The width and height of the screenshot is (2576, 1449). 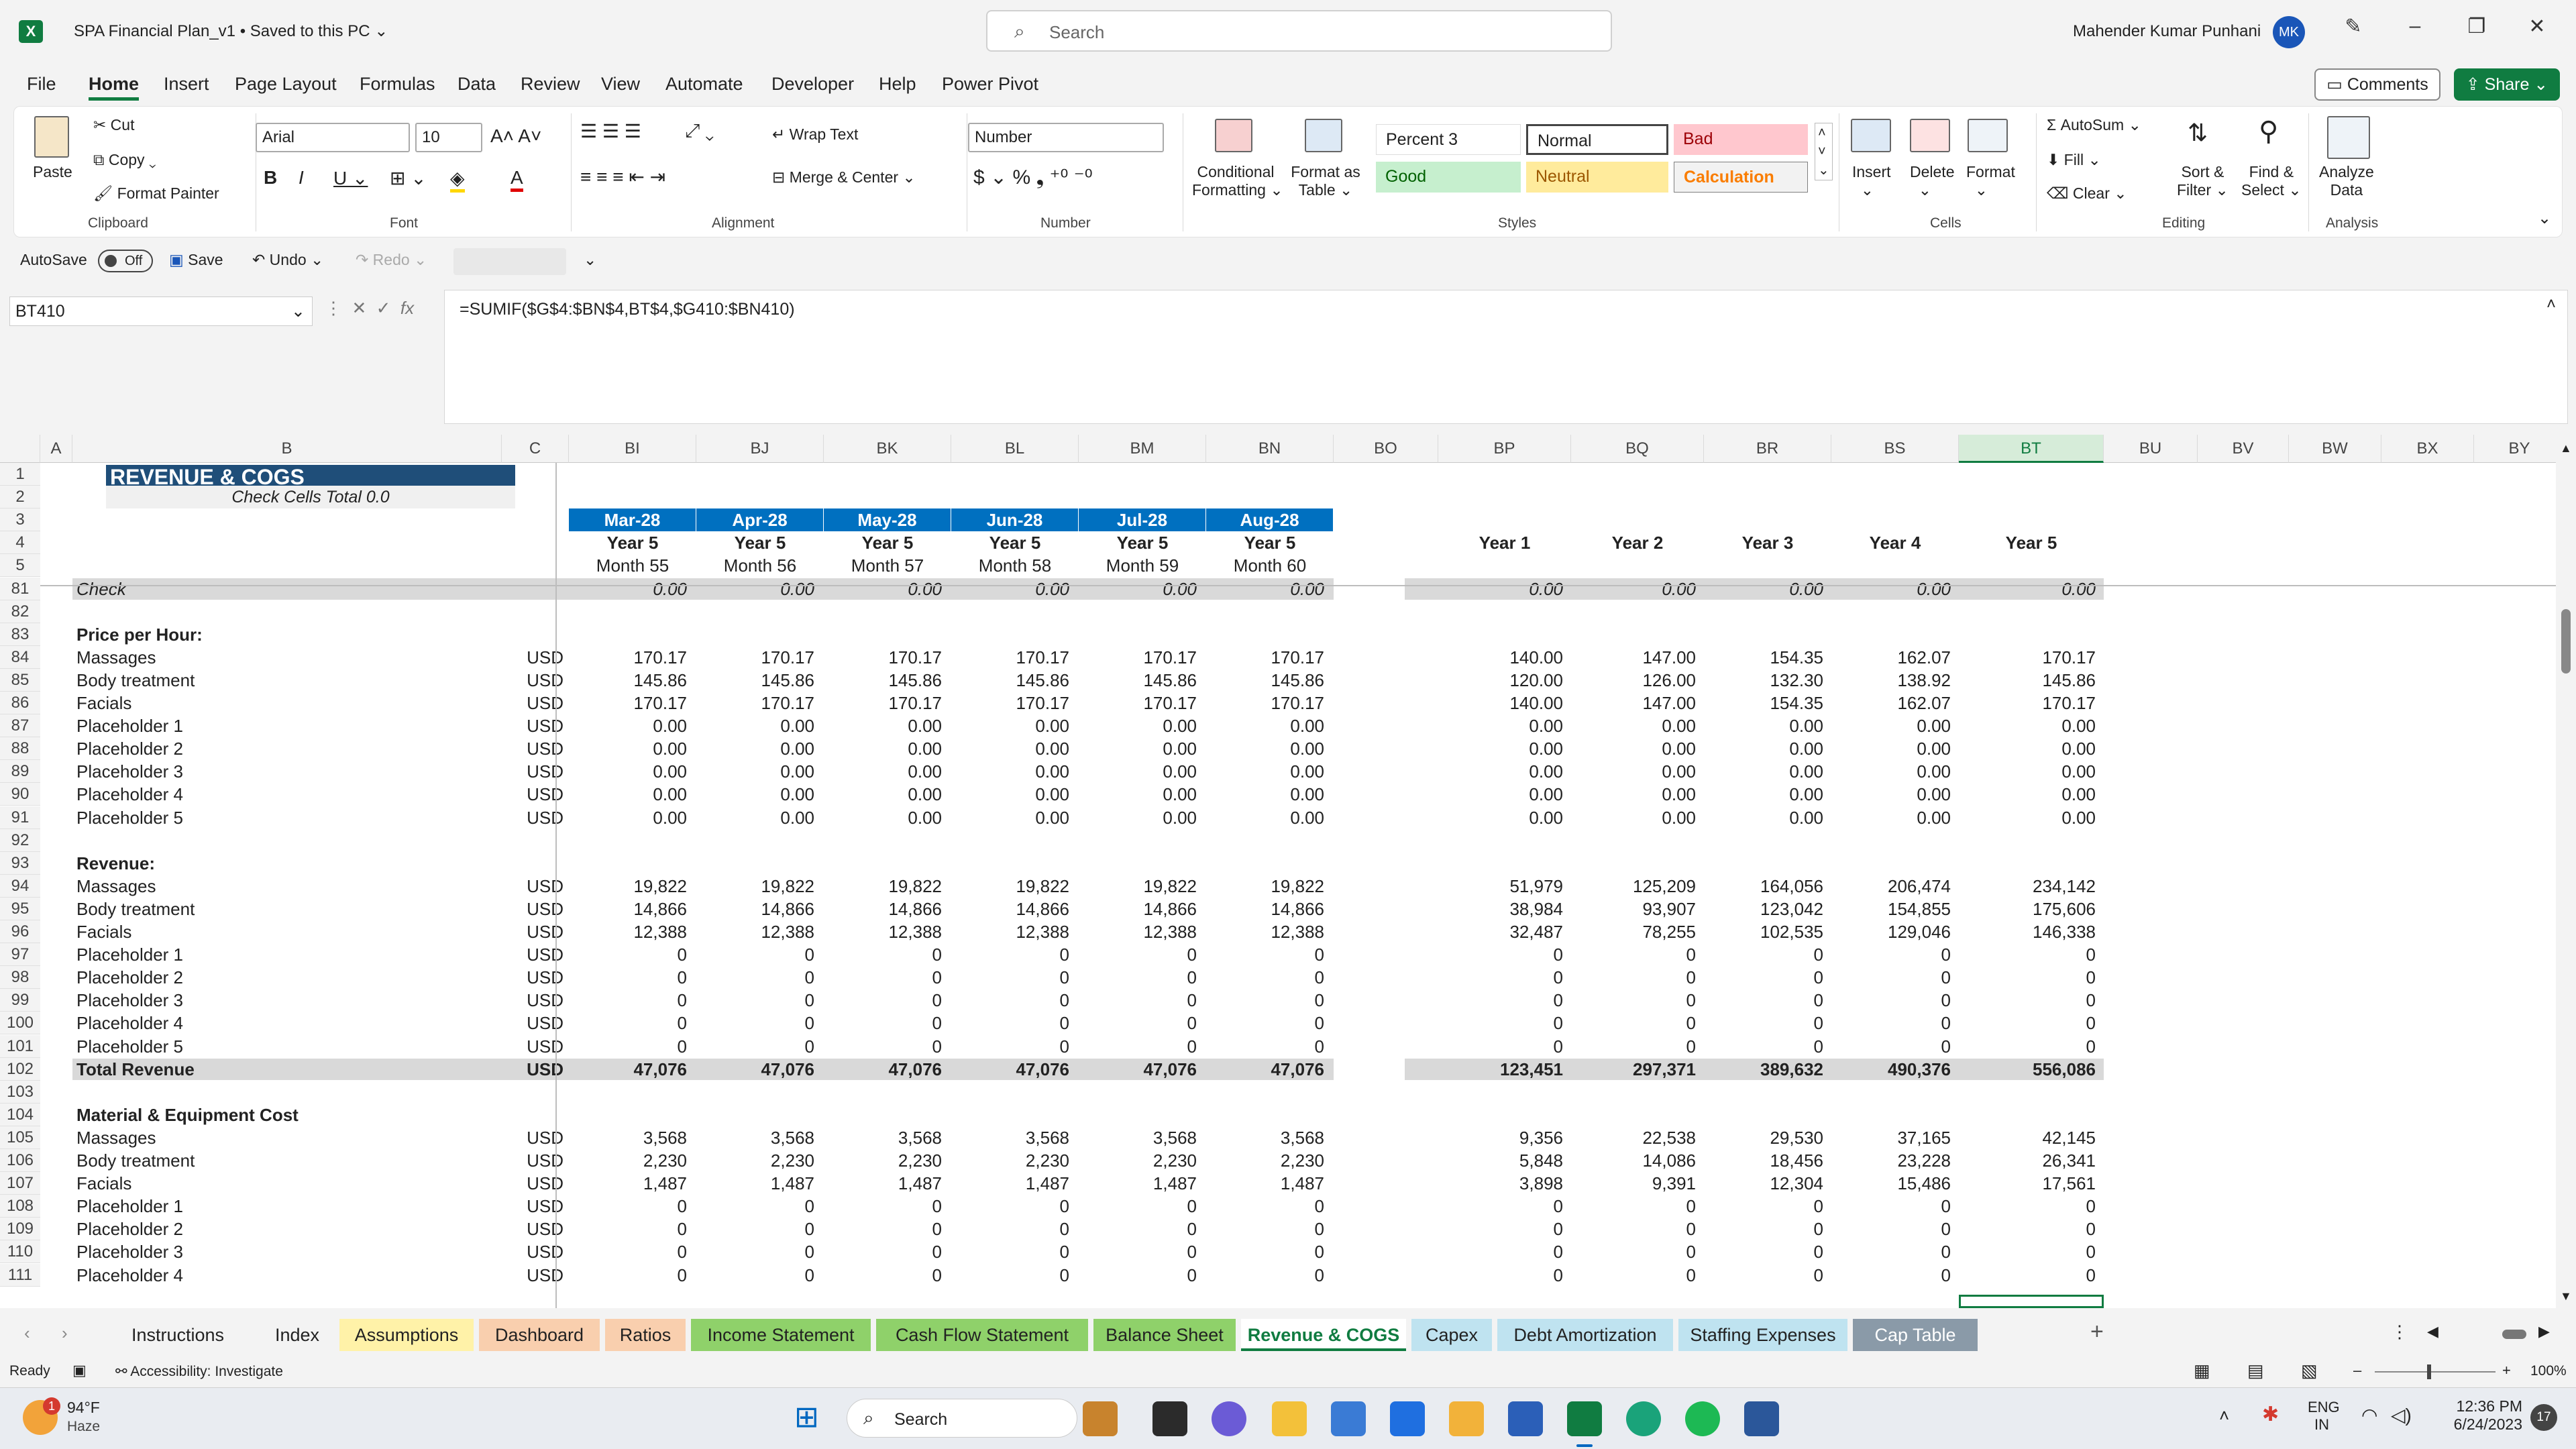 What do you see at coordinates (1164, 1335) in the screenshot?
I see `sheet-tab-balance-sheet: Balance Sheet` at bounding box center [1164, 1335].